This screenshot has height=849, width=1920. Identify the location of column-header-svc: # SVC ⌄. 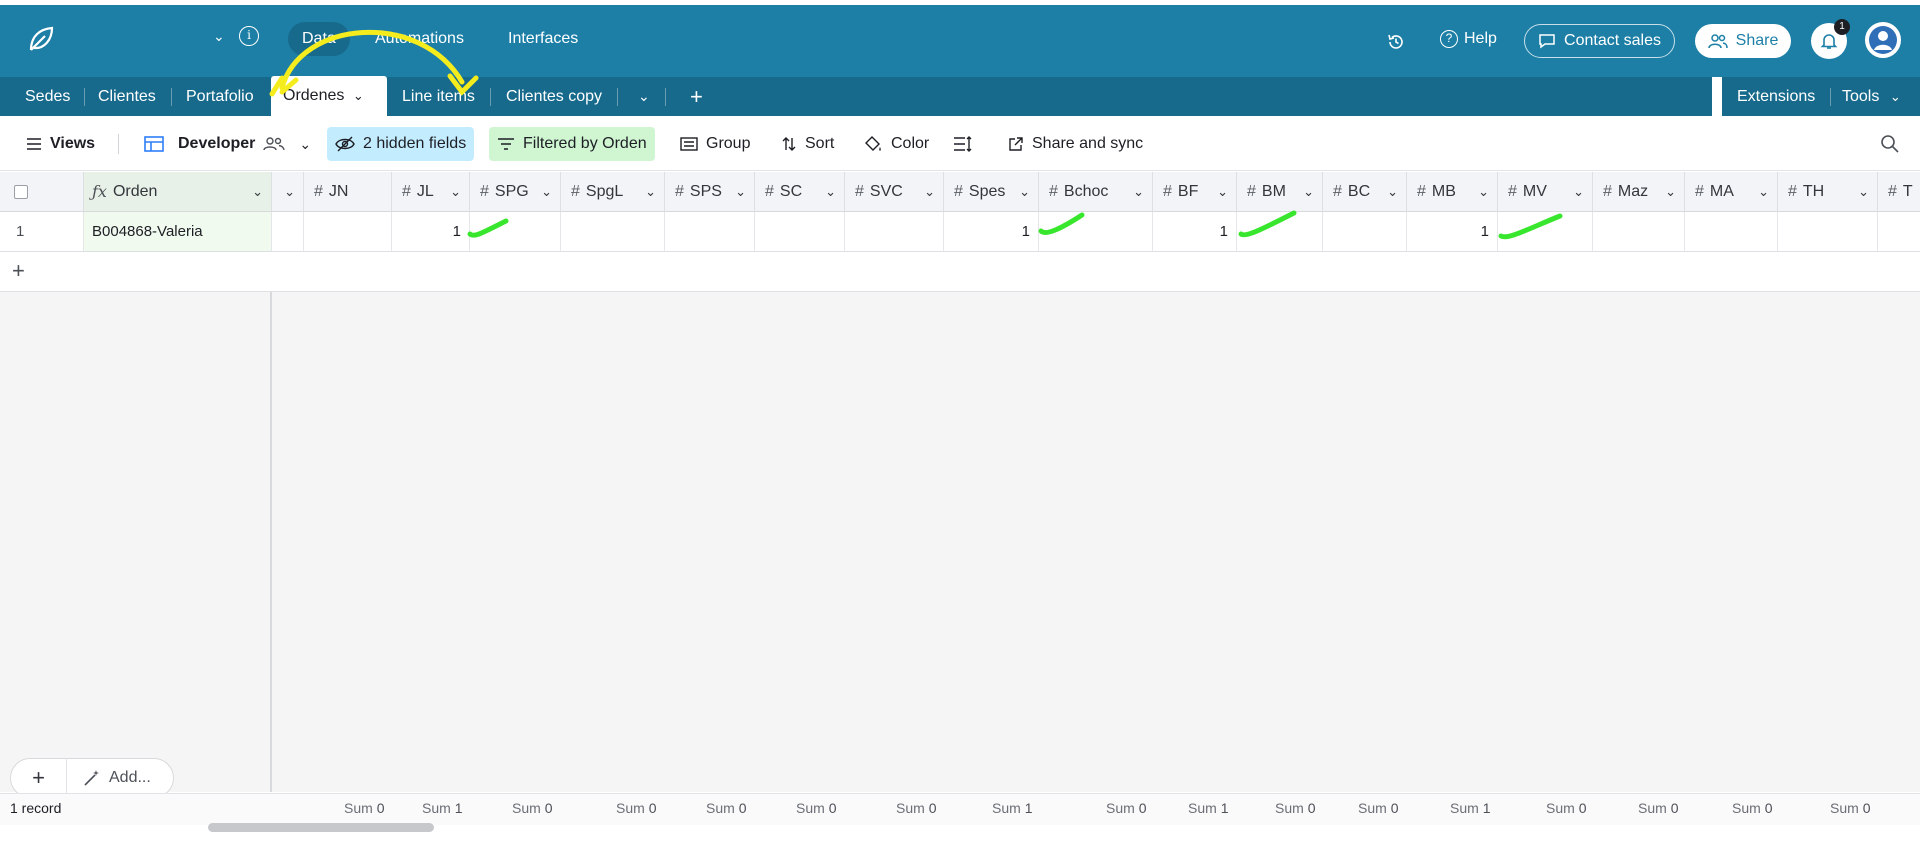
(894, 192).